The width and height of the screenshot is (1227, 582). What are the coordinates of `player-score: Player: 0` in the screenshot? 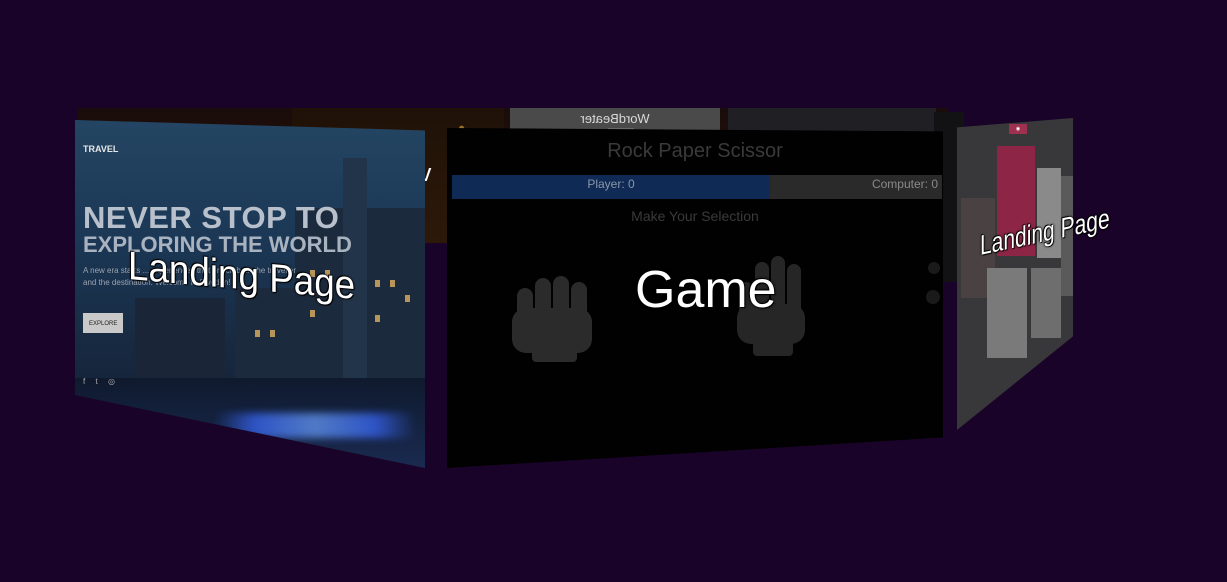 It's located at (611, 187).